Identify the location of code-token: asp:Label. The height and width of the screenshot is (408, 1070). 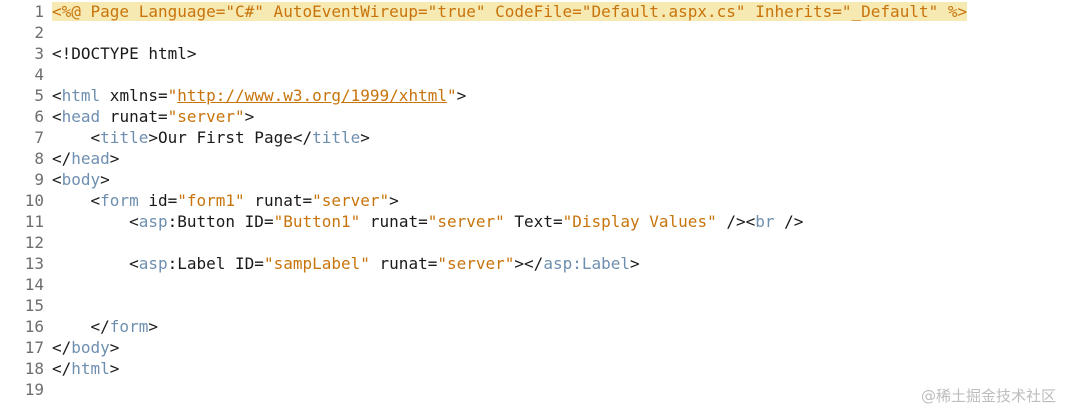
(587, 263).